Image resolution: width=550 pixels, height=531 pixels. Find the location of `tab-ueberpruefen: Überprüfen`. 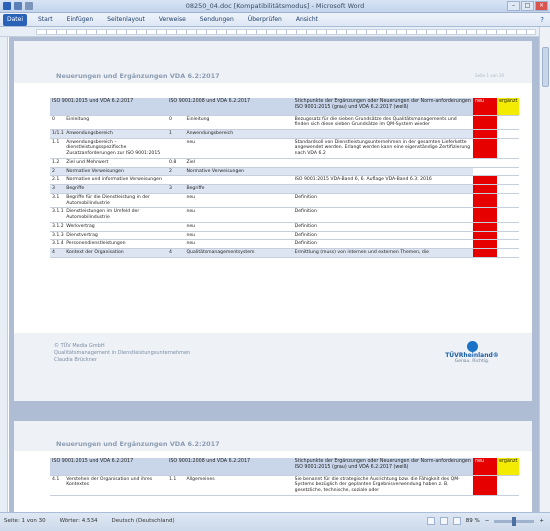

tab-ueberpruefen: Überprüfen is located at coordinates (265, 19).